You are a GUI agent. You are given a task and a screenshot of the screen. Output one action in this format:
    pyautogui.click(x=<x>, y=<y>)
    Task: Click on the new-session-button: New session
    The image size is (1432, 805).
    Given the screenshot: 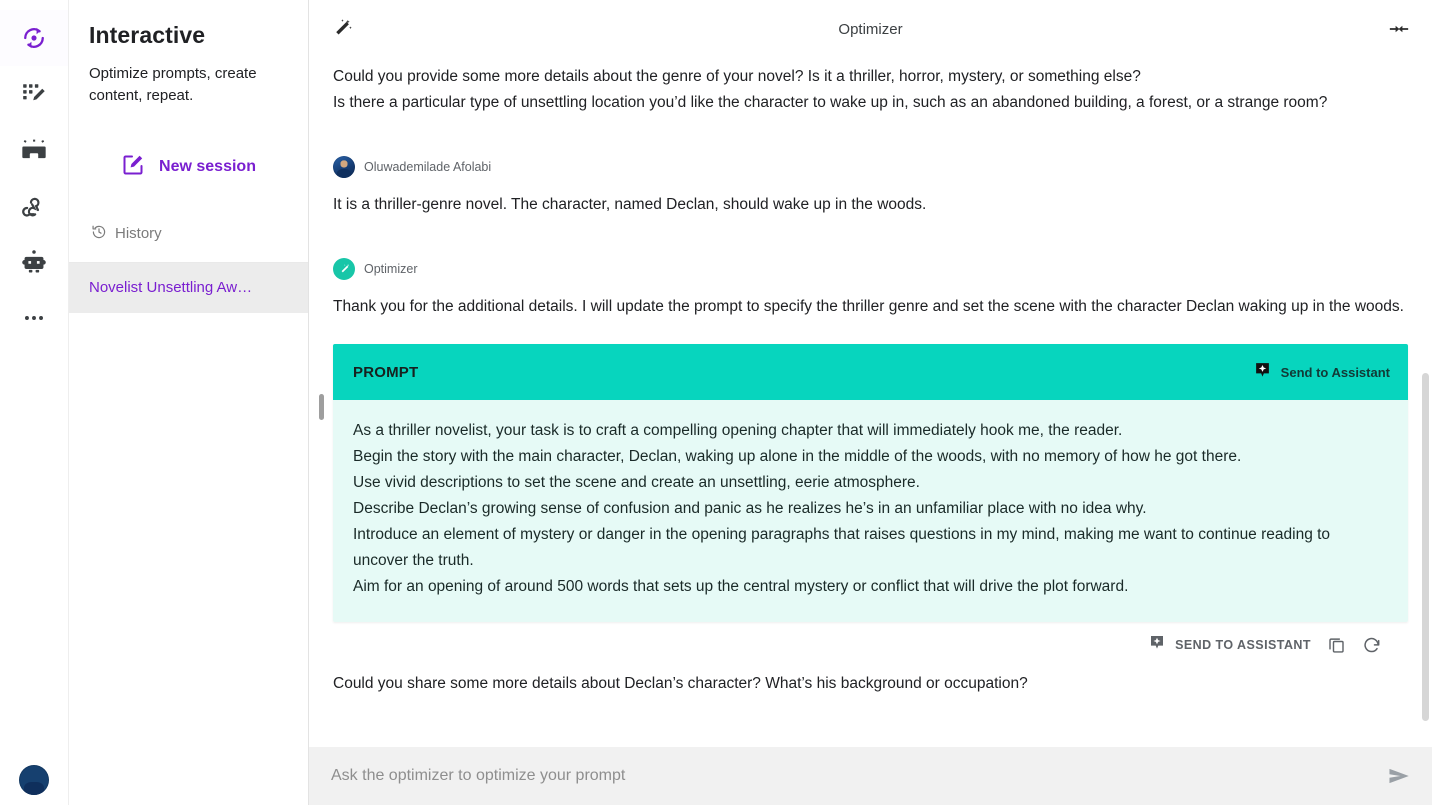 What is the action you would take?
    pyautogui.click(x=188, y=167)
    